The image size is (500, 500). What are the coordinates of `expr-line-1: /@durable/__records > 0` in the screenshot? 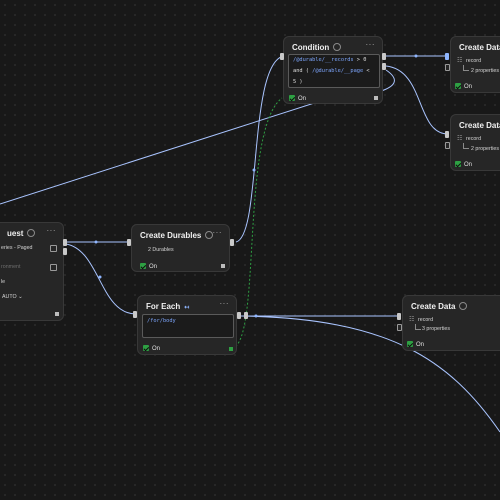 It's located at (334, 60).